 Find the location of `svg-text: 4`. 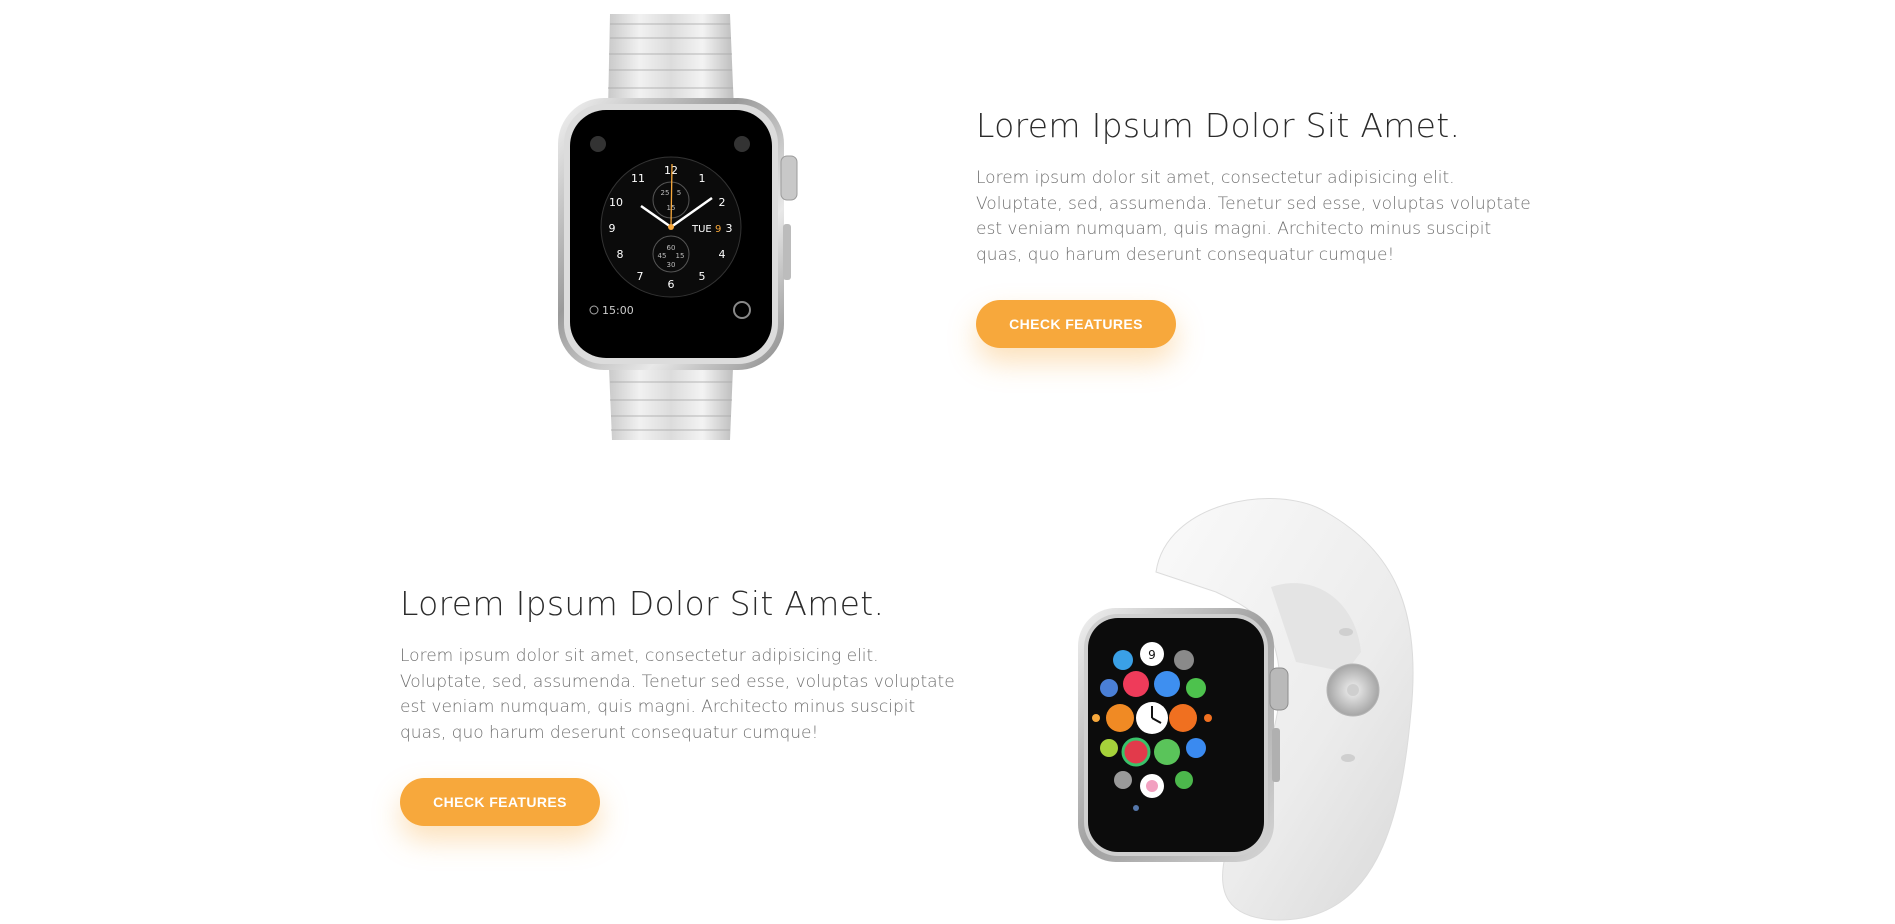

svg-text: 4 is located at coordinates (722, 254).